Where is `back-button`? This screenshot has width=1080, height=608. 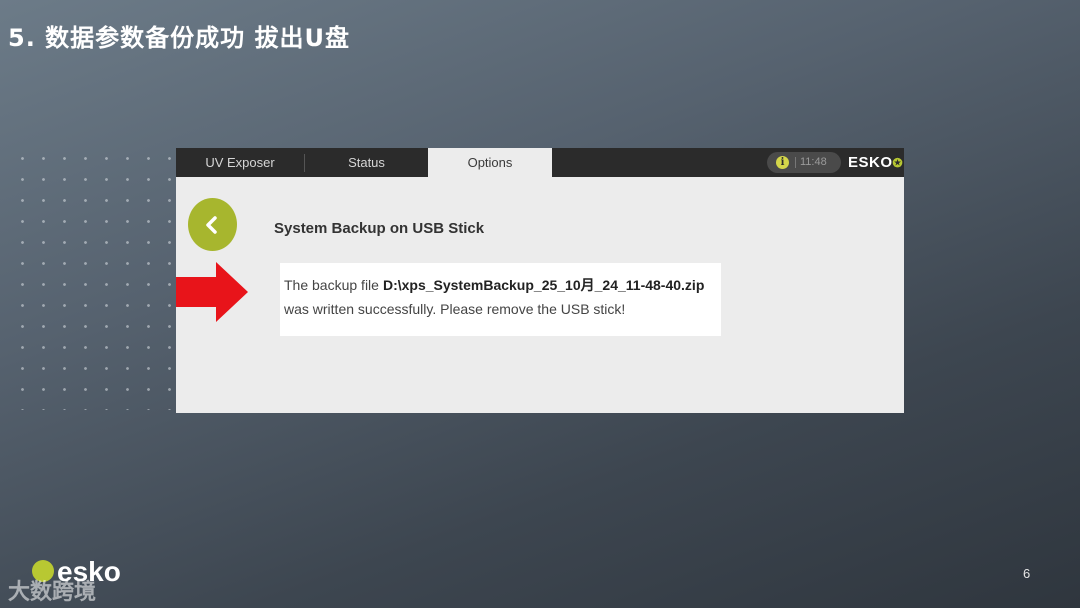 back-button is located at coordinates (212, 224).